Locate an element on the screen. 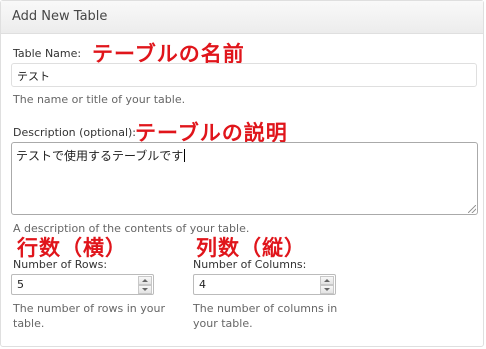 The image size is (486, 349). description-value: テストで使用するテーブルです is located at coordinates (100, 156).